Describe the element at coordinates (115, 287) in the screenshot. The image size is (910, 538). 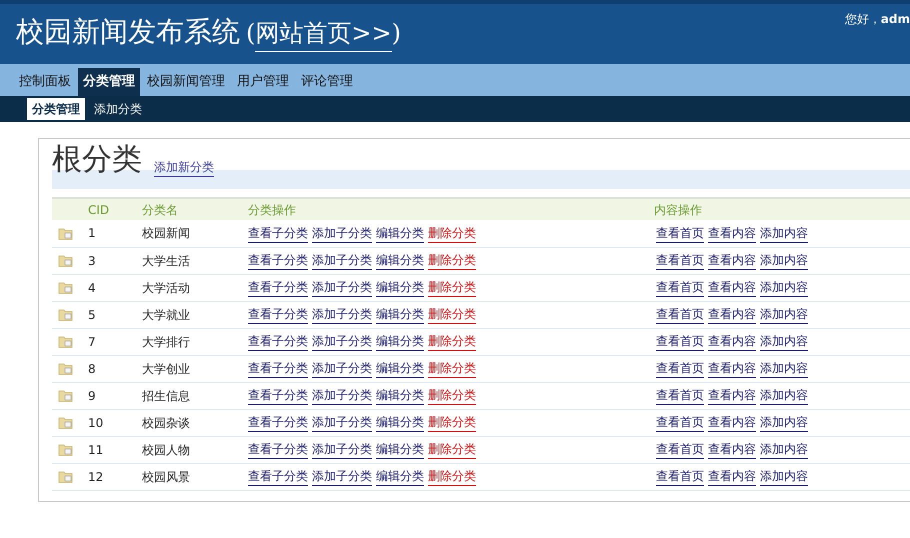
I see `cid-cell: 4` at that location.